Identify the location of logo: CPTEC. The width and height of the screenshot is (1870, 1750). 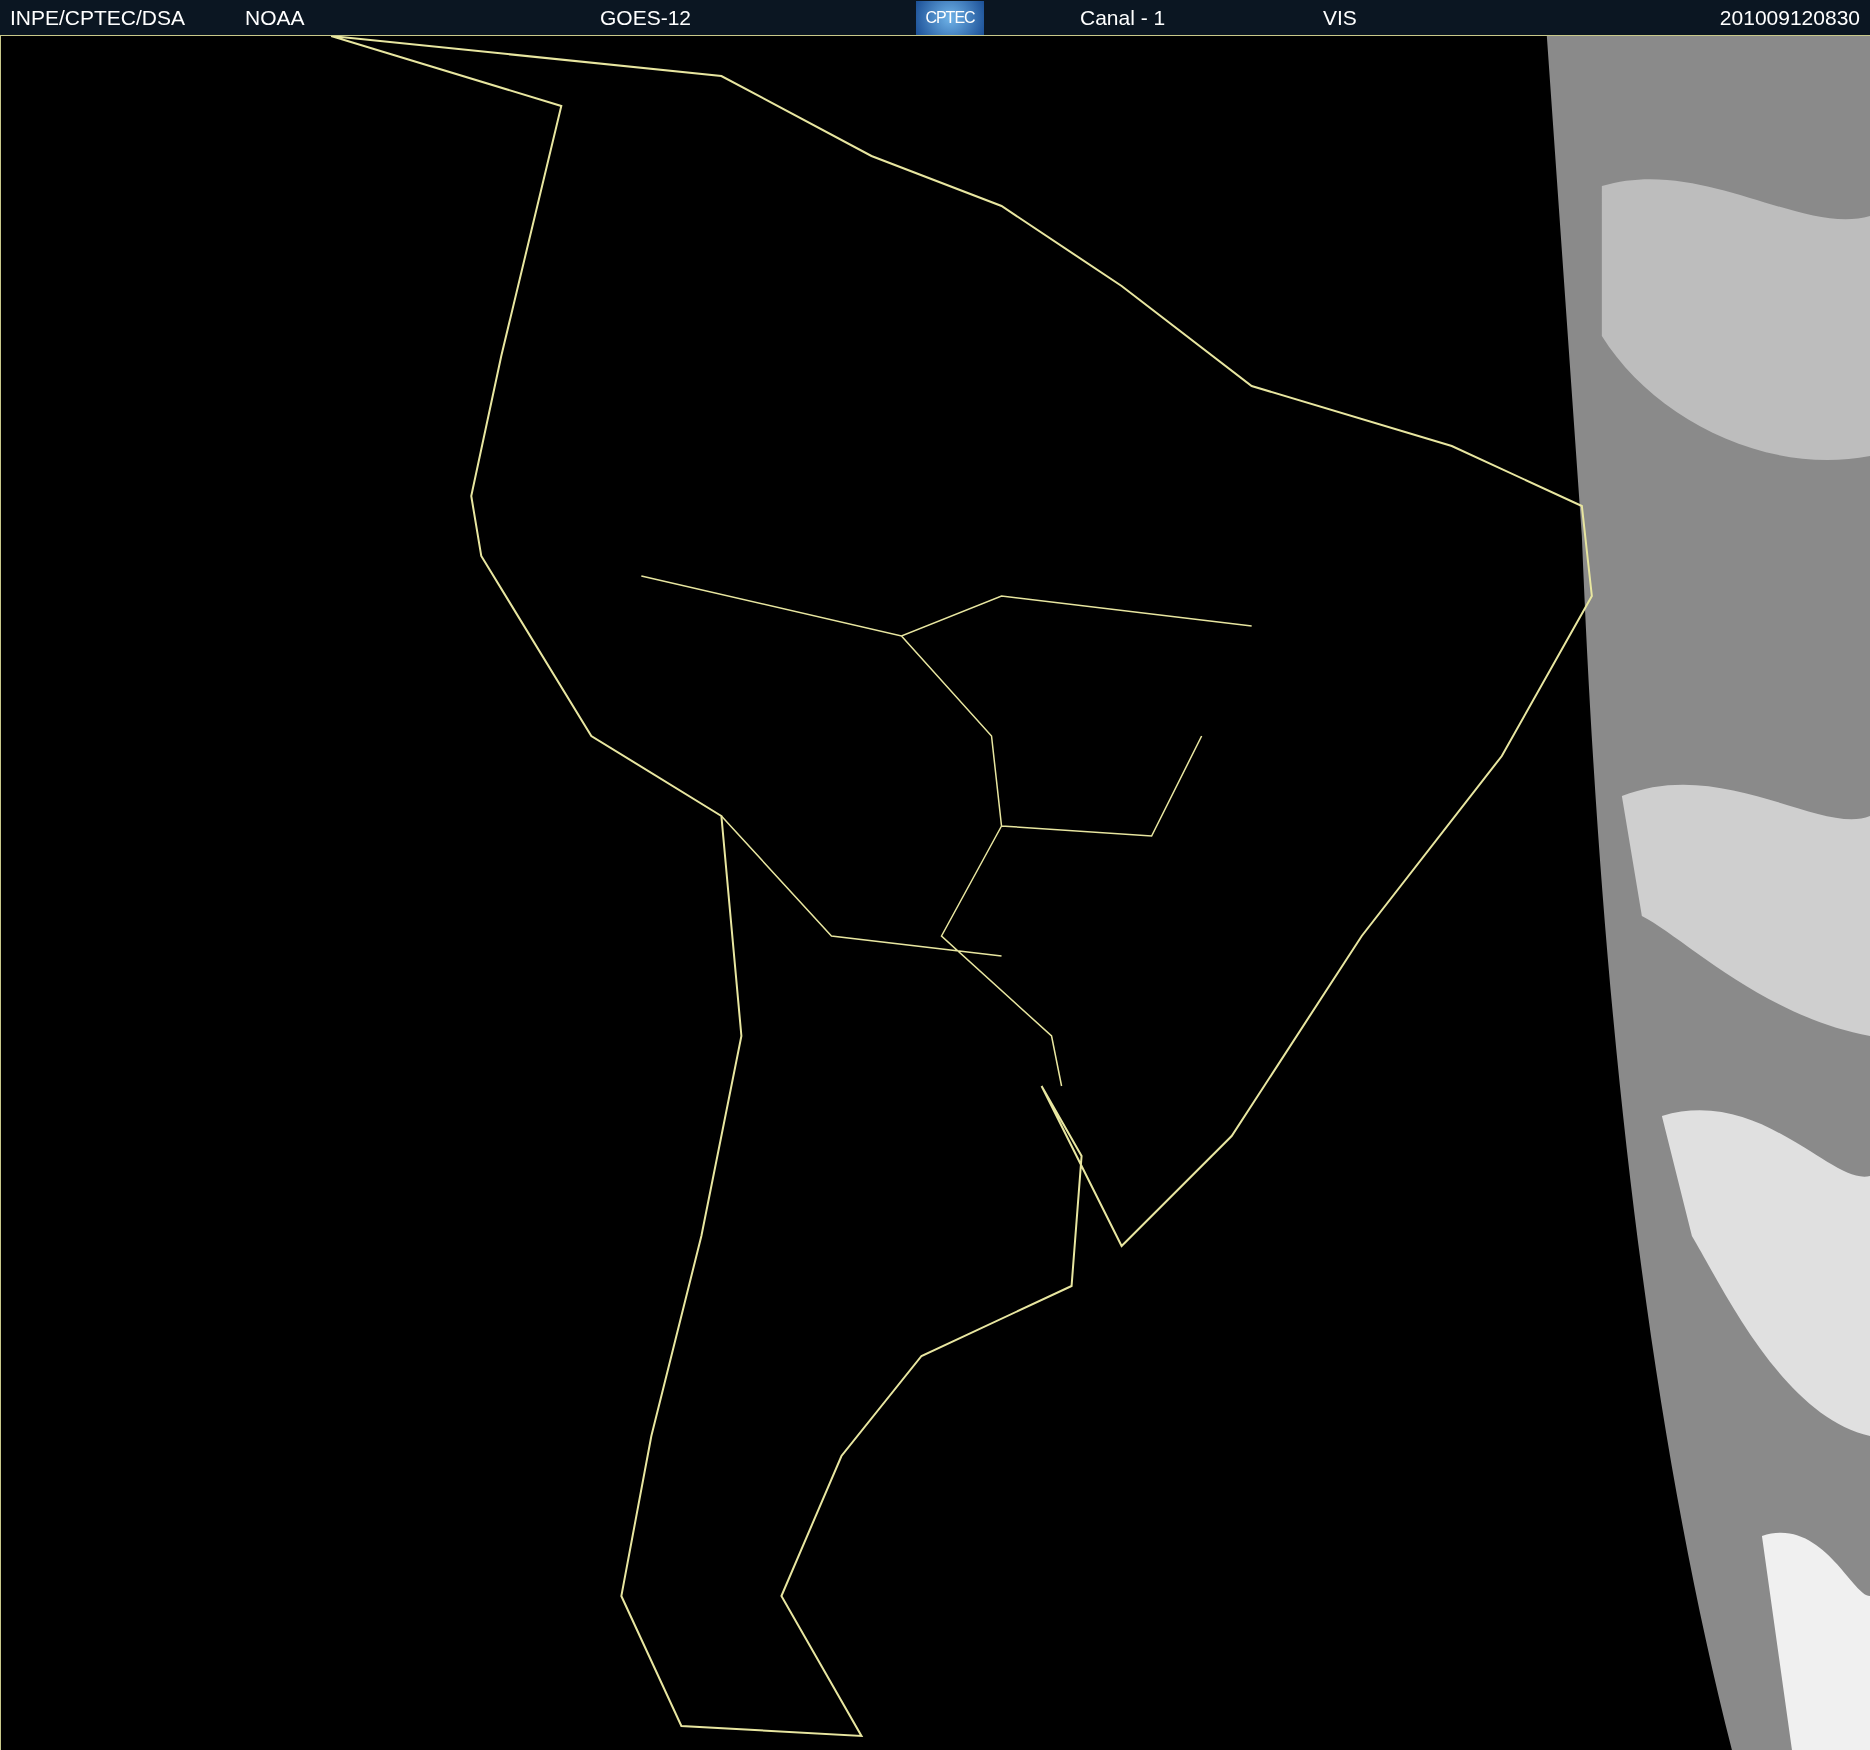
(950, 17).